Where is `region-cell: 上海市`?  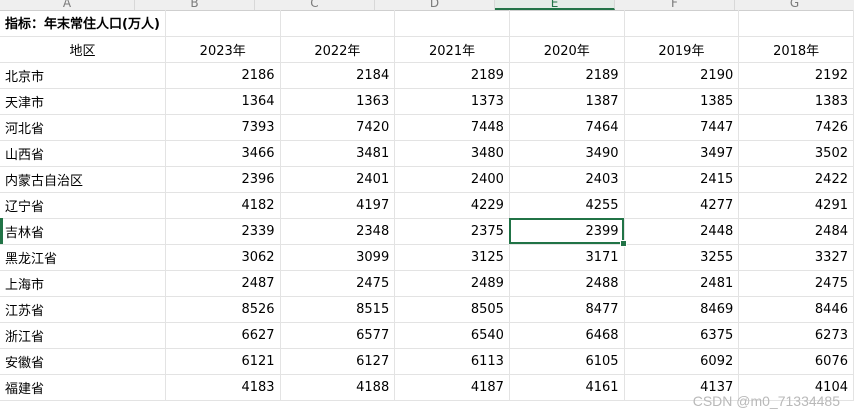 region-cell: 上海市 is located at coordinates (83, 283).